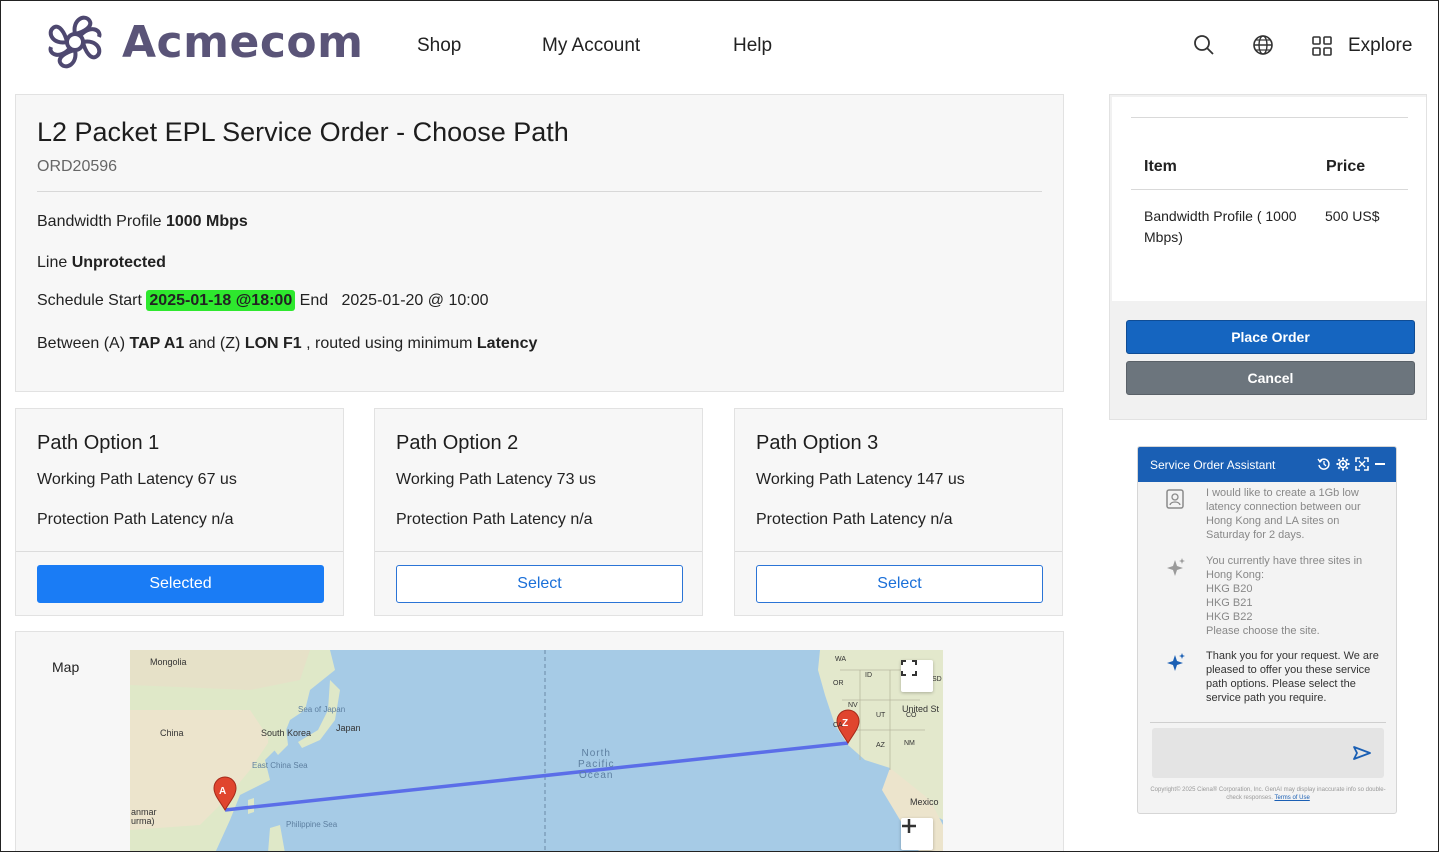  I want to click on col-item-header: Item, so click(1160, 166).